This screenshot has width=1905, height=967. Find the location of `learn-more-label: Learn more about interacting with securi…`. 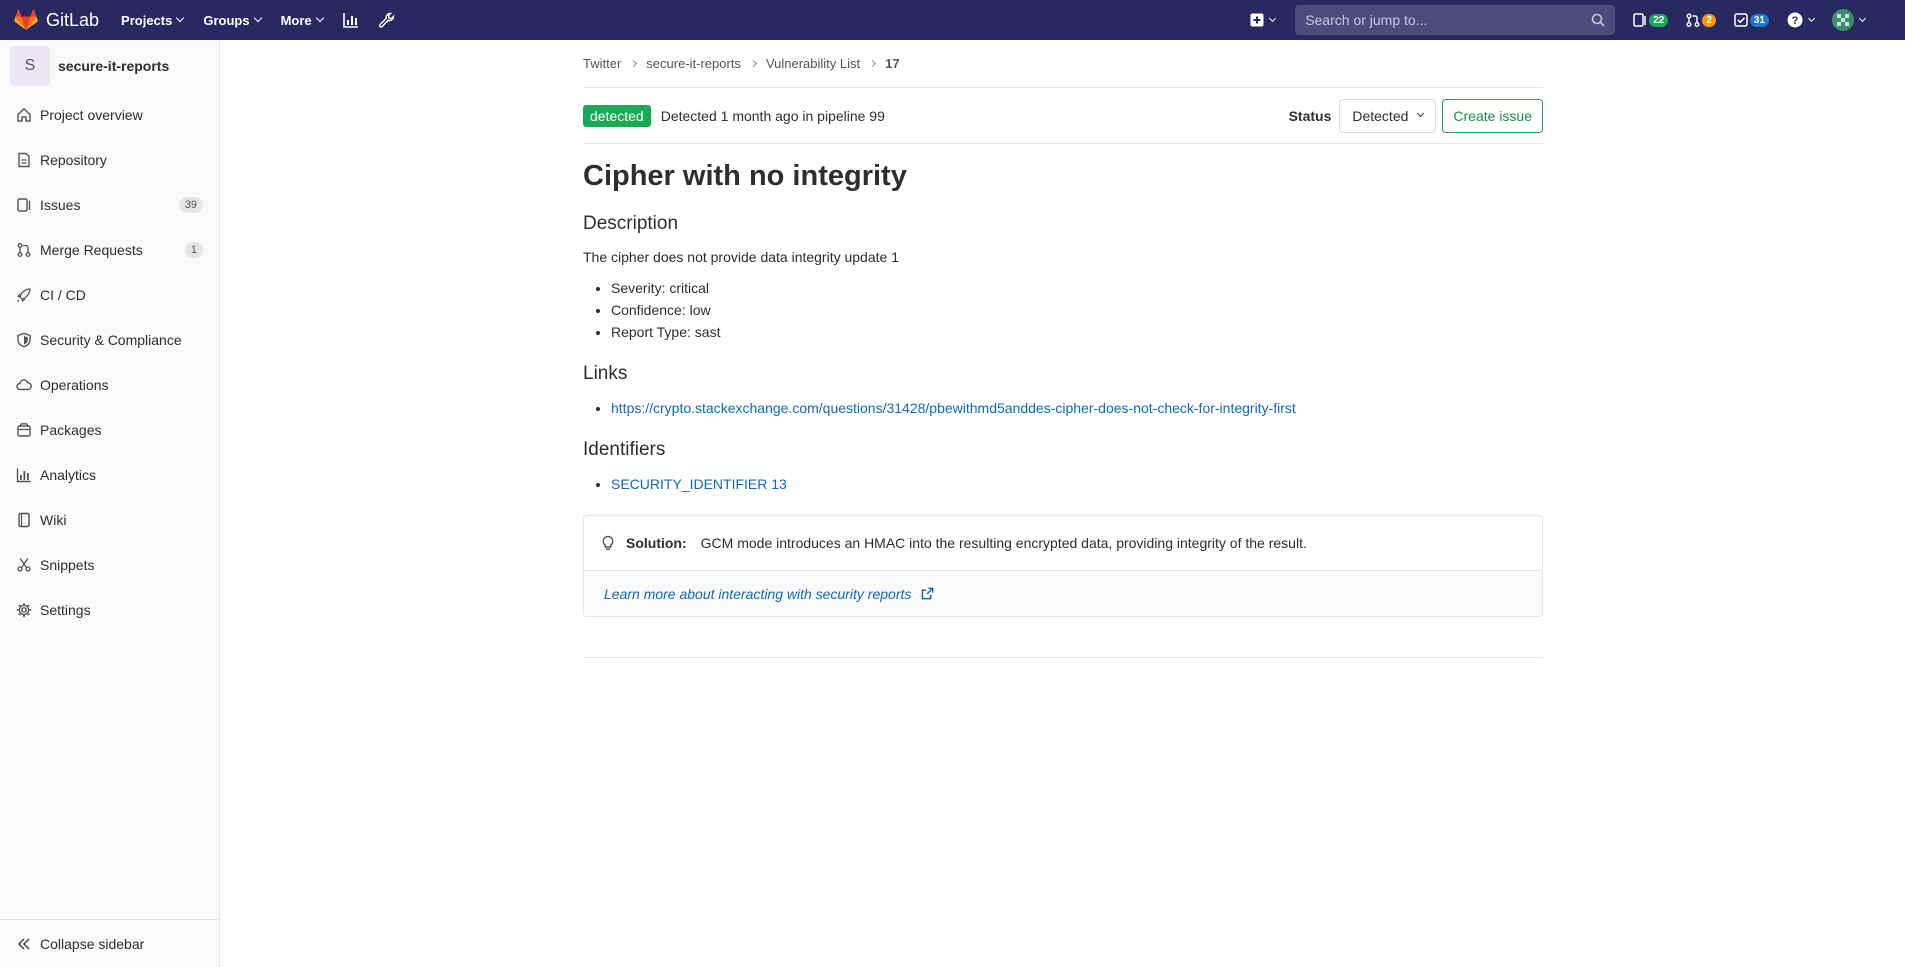

learn-more-label: Learn more about interacting with securi… is located at coordinates (758, 593).